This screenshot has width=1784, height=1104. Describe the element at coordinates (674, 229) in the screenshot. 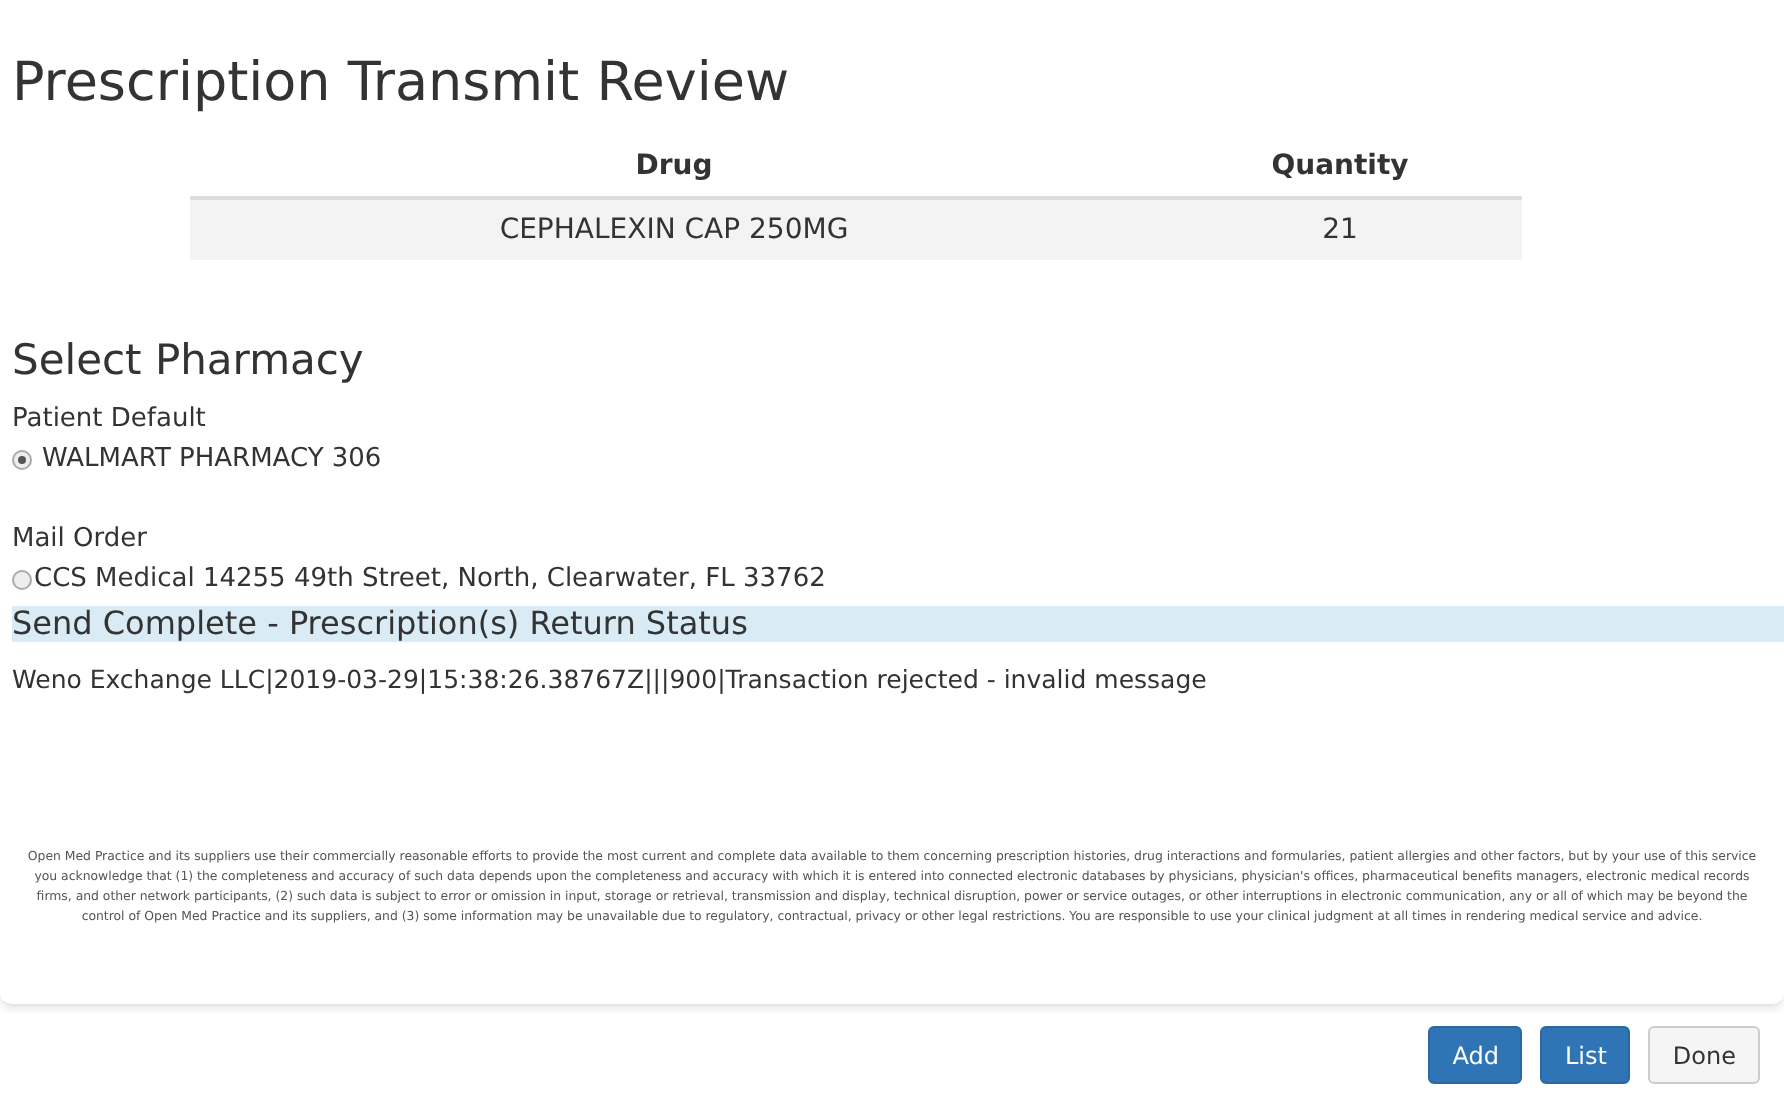

I see `table-cell: CEPHALEXIN CAP 250MG` at that location.